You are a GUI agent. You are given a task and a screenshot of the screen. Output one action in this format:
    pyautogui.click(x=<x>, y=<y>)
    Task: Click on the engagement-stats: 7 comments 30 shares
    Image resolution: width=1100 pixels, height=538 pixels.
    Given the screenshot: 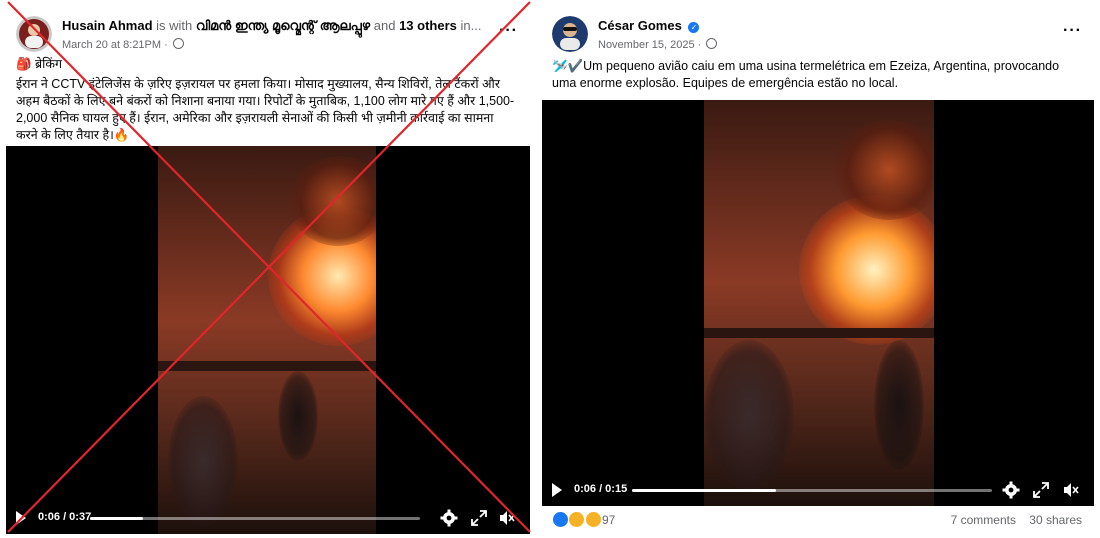 What is the action you would take?
    pyautogui.click(x=1016, y=520)
    